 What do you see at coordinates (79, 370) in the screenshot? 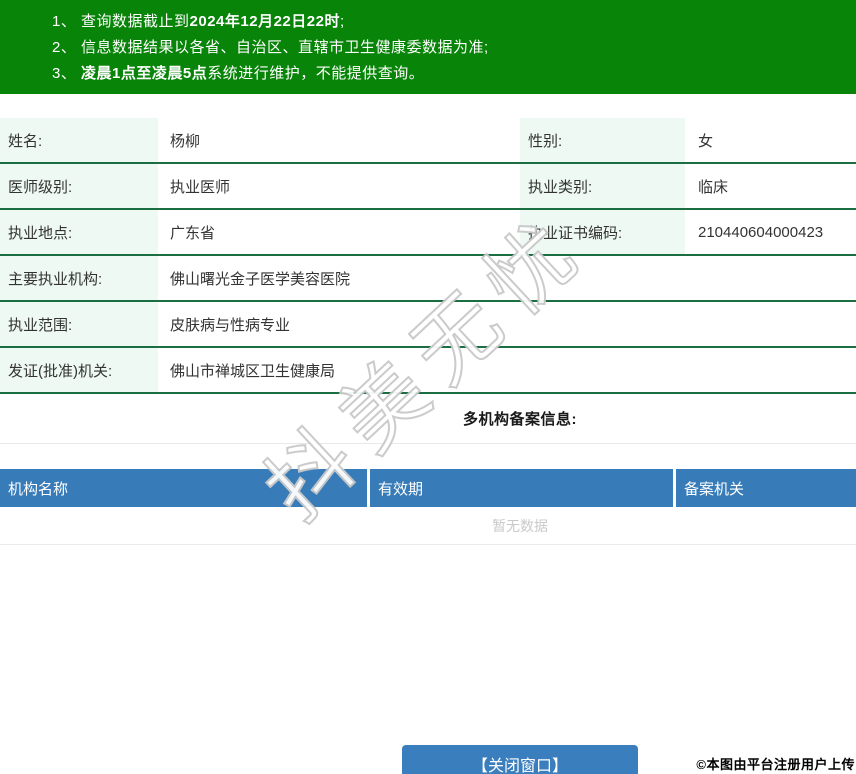
I see `field-label-issuing-authority: 发证(批准)机关:` at bounding box center [79, 370].